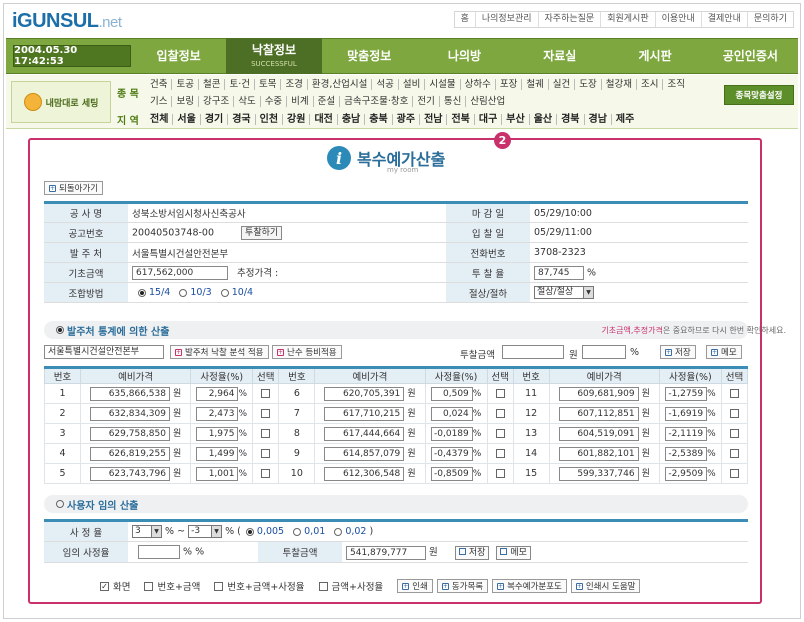 The height and width of the screenshot is (622, 804). What do you see at coordinates (451, 393) in the screenshot?
I see `rate-input: 0,509` at bounding box center [451, 393].